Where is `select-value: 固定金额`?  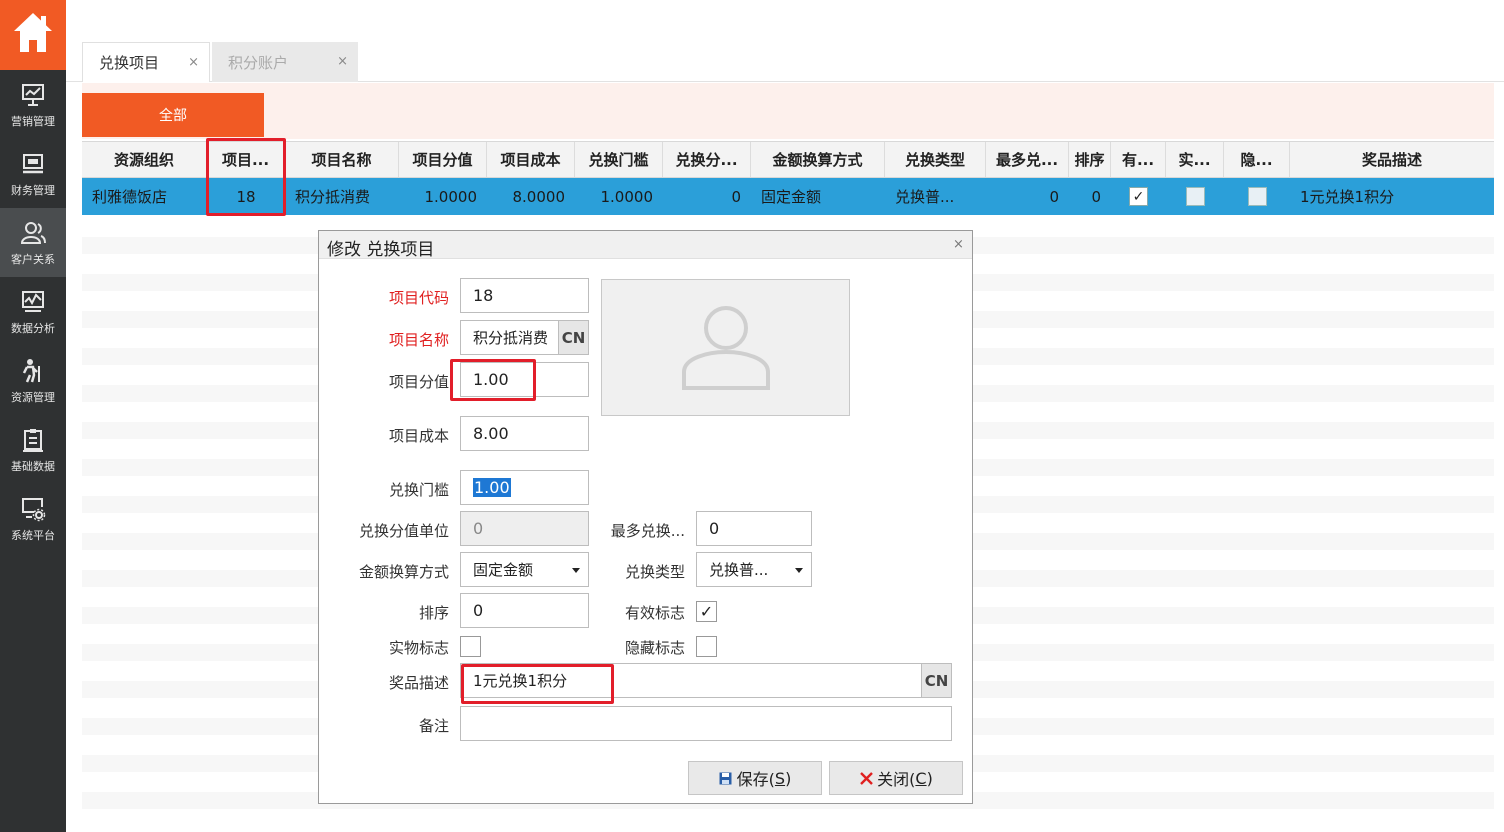 select-value: 固定金额 is located at coordinates (503, 570).